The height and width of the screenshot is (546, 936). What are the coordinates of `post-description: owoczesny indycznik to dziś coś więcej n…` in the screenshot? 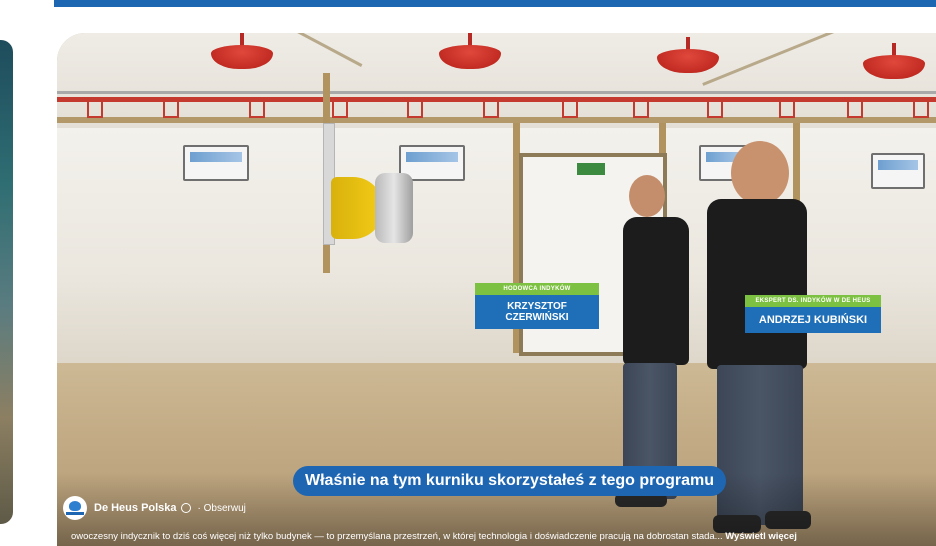 It's located at (496, 536).